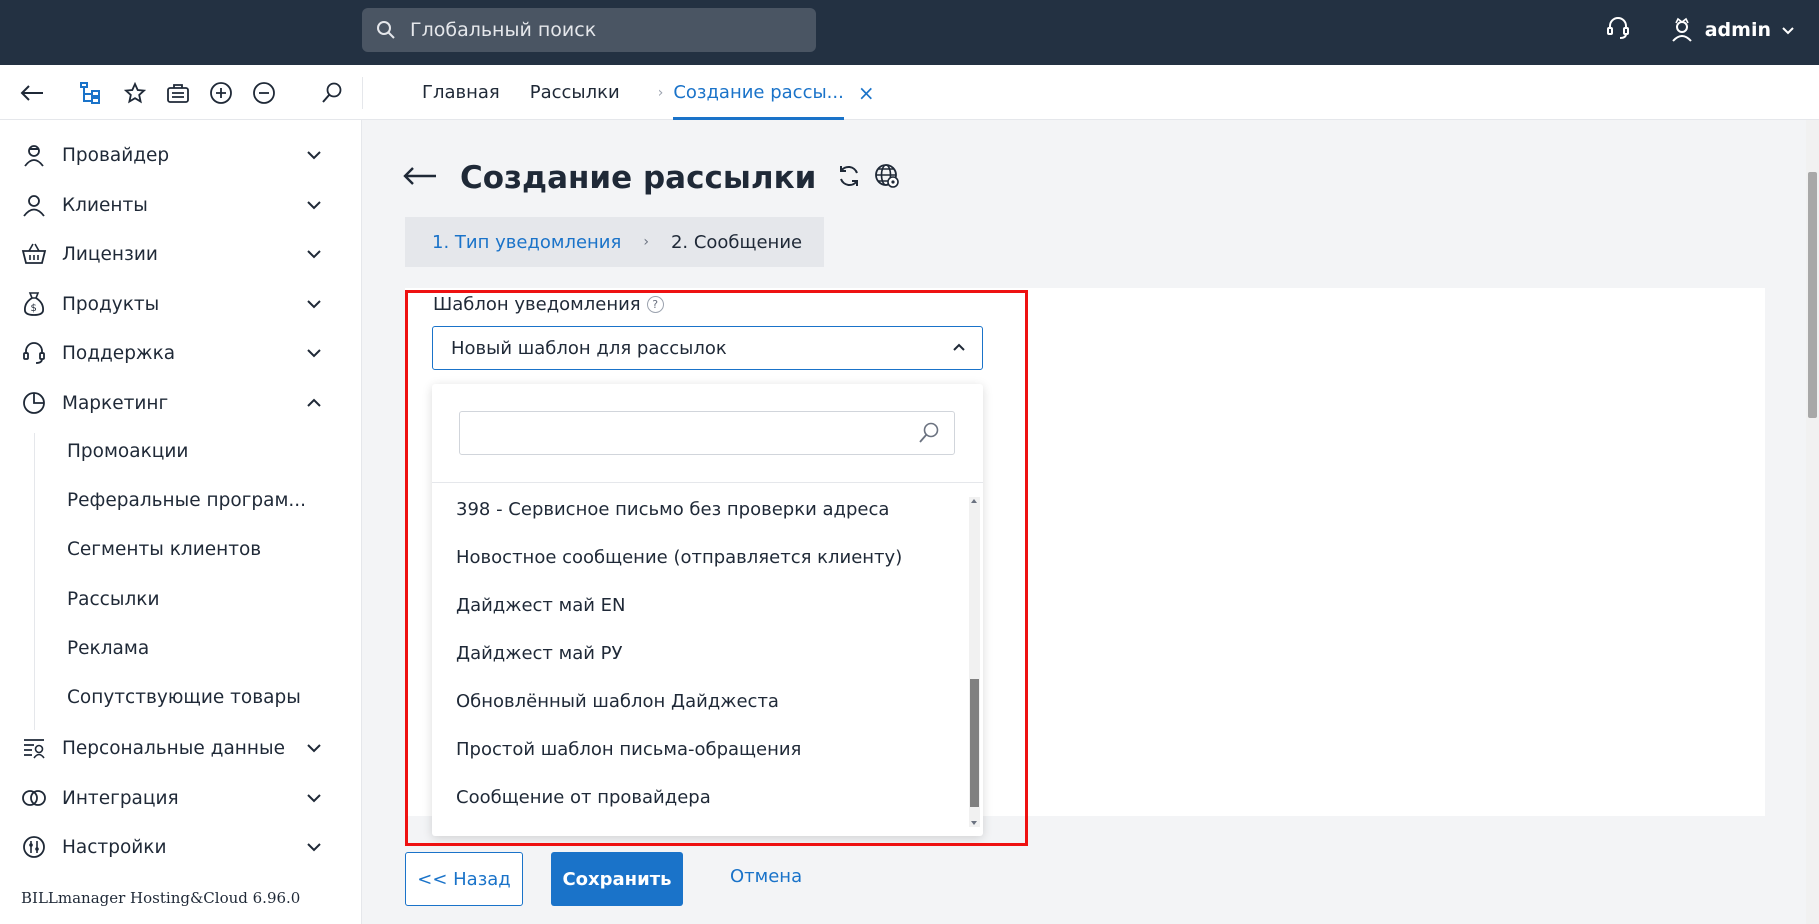  I want to click on sidebar-item-support: Поддержка, so click(181, 353).